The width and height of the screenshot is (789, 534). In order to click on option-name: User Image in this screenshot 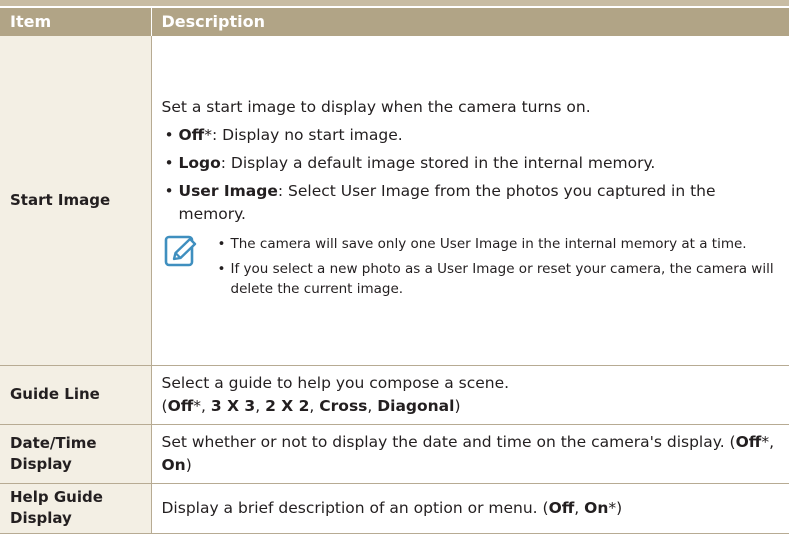, I will do `click(228, 191)`.